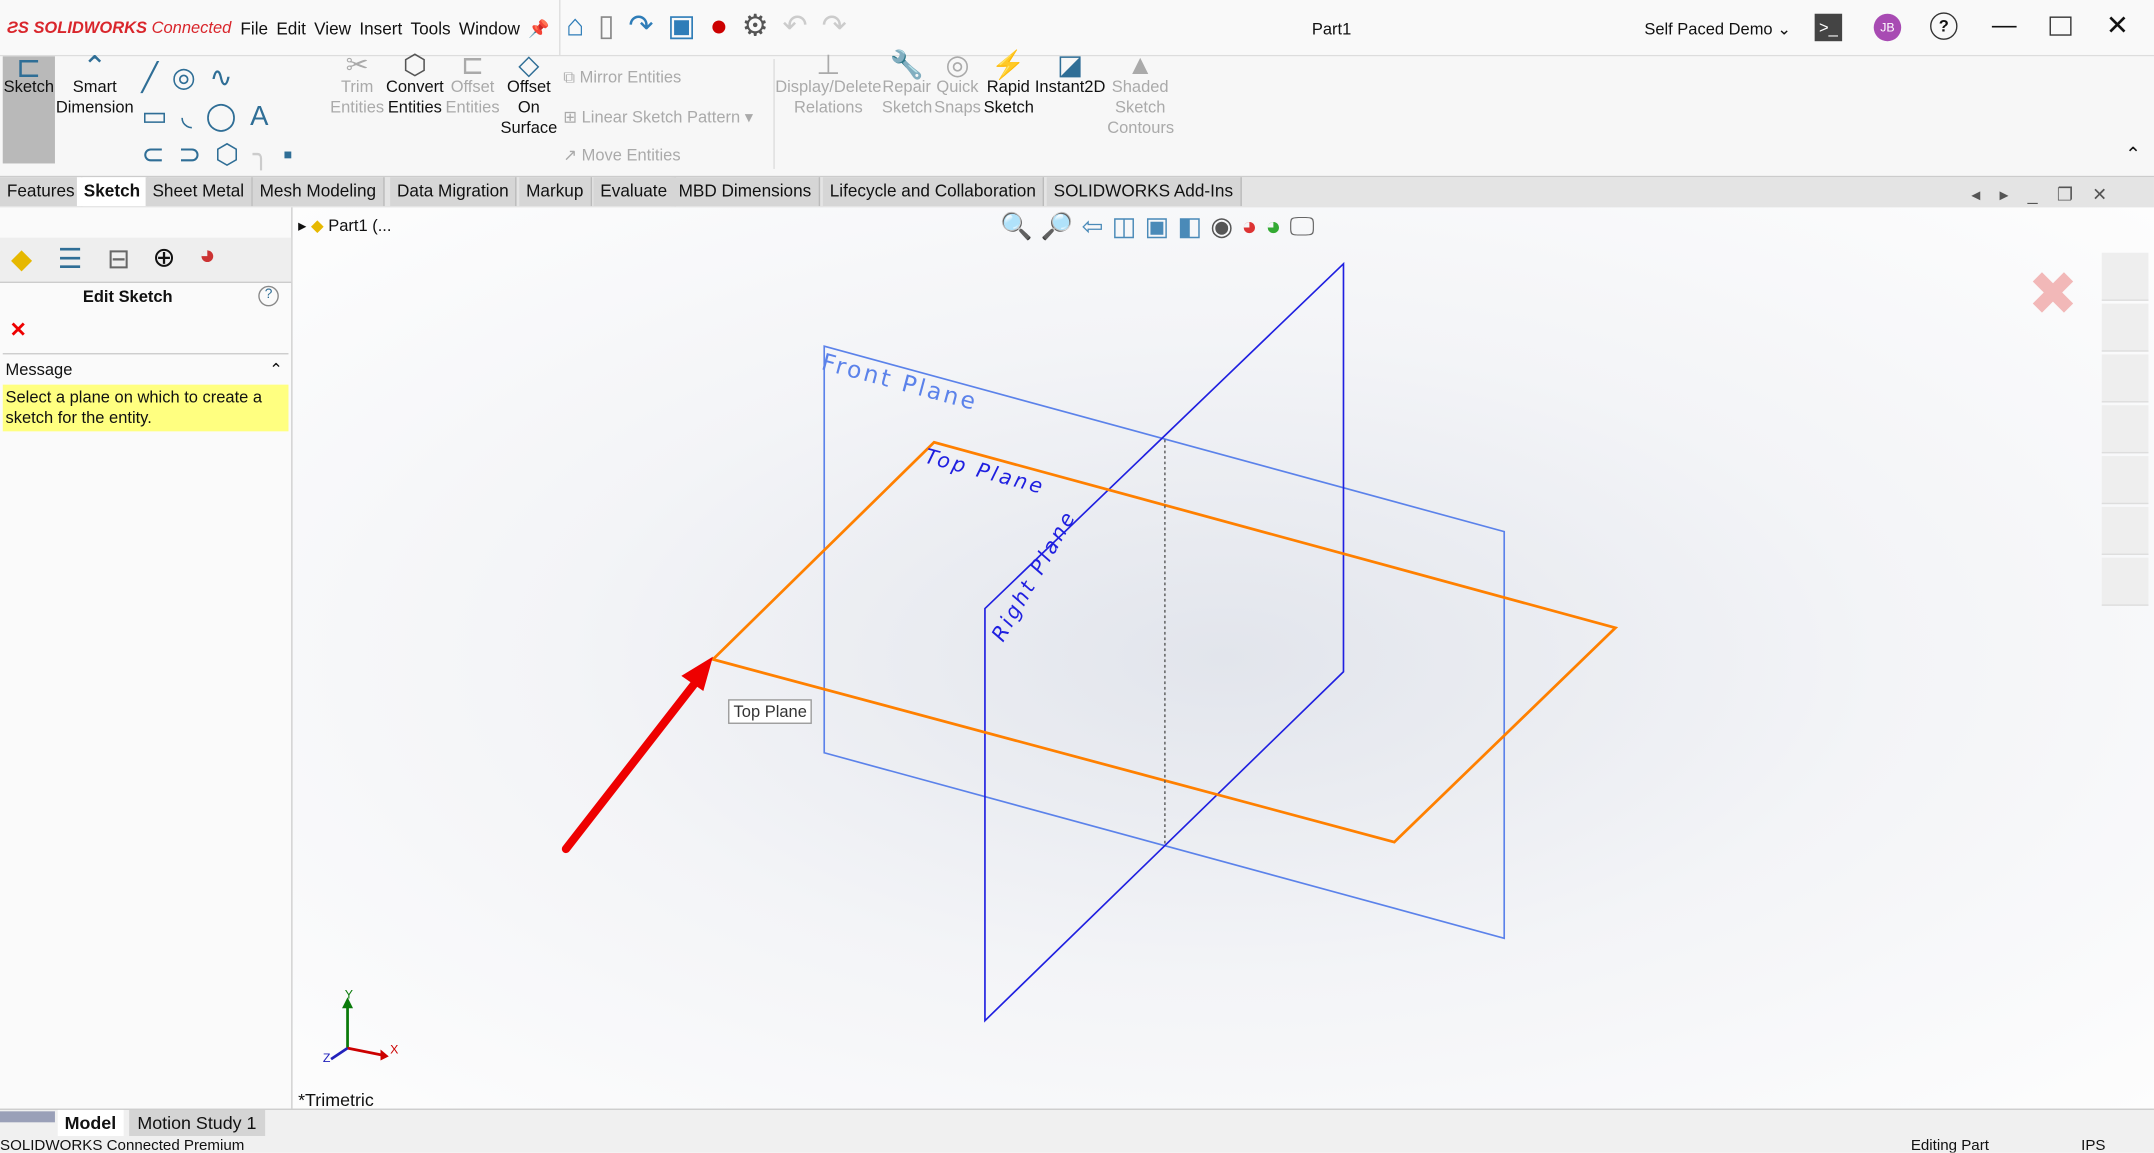 This screenshot has height=1153, width=2154. Describe the element at coordinates (697, 673) in the screenshot. I see `arrow-head` at that location.